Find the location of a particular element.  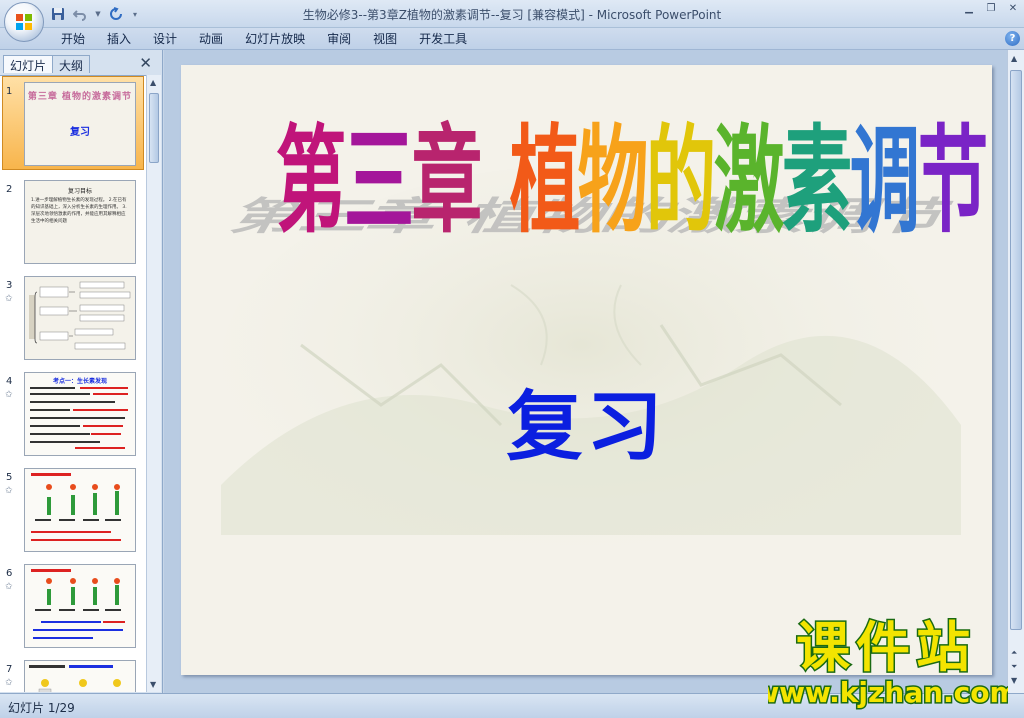

tab-insert: 插入 is located at coordinates (119, 39).